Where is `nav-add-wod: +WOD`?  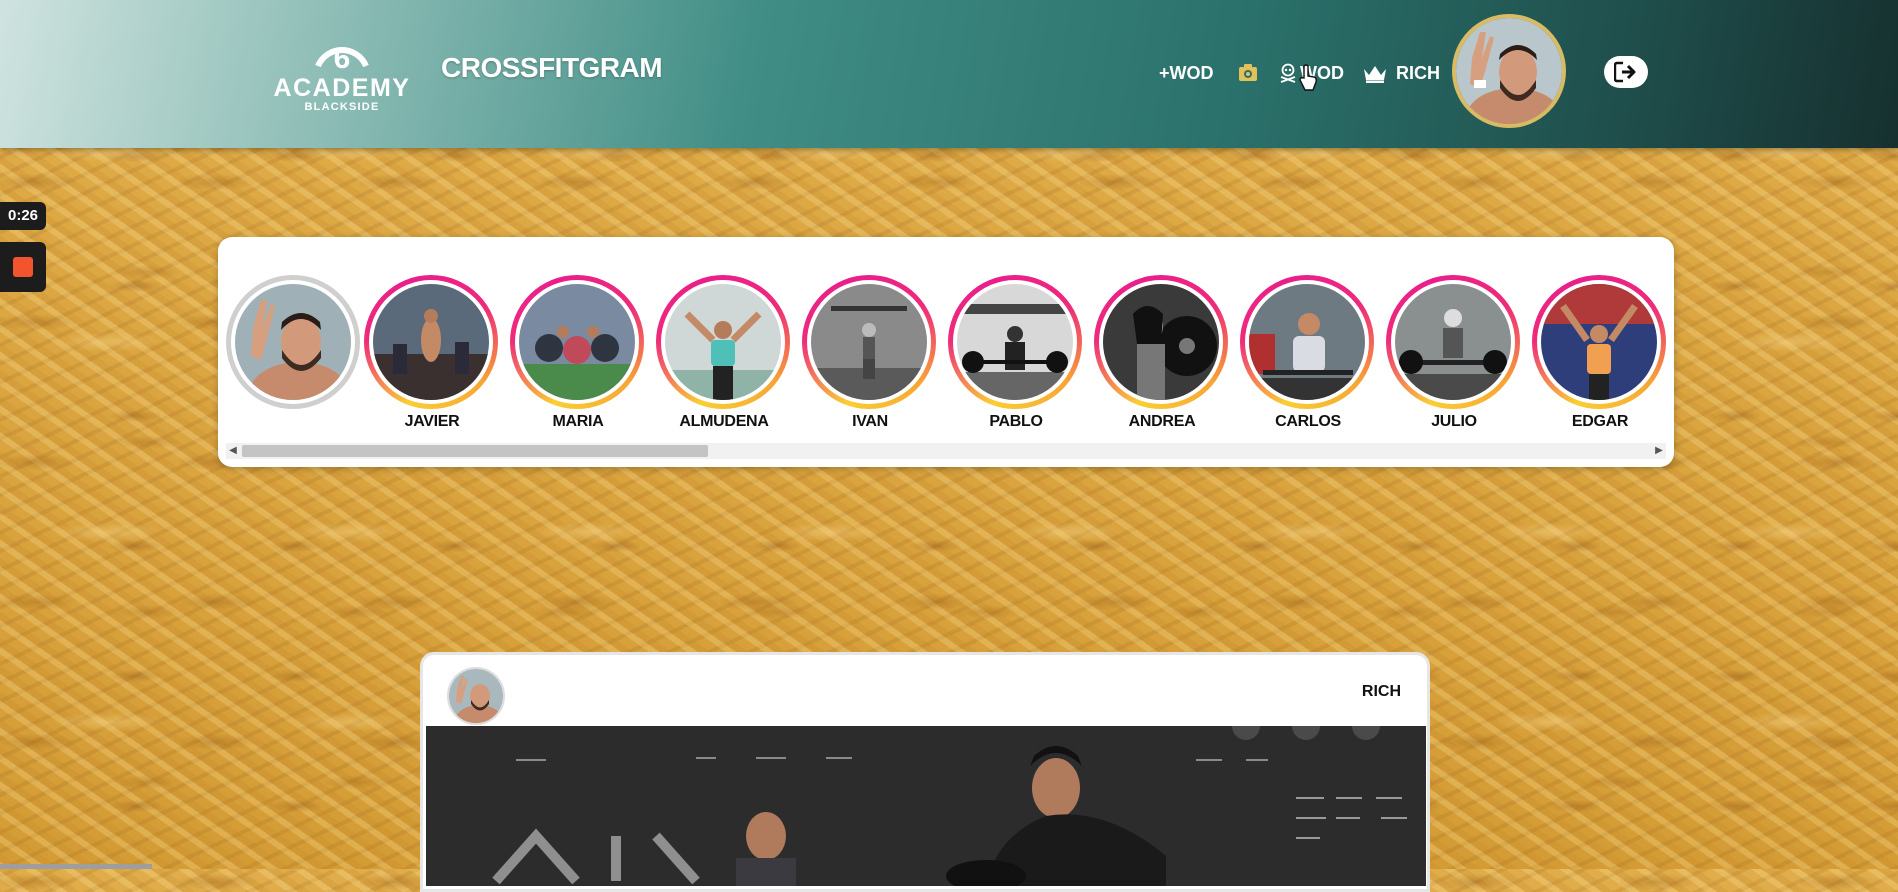
nav-add-wod: +WOD is located at coordinates (1186, 73).